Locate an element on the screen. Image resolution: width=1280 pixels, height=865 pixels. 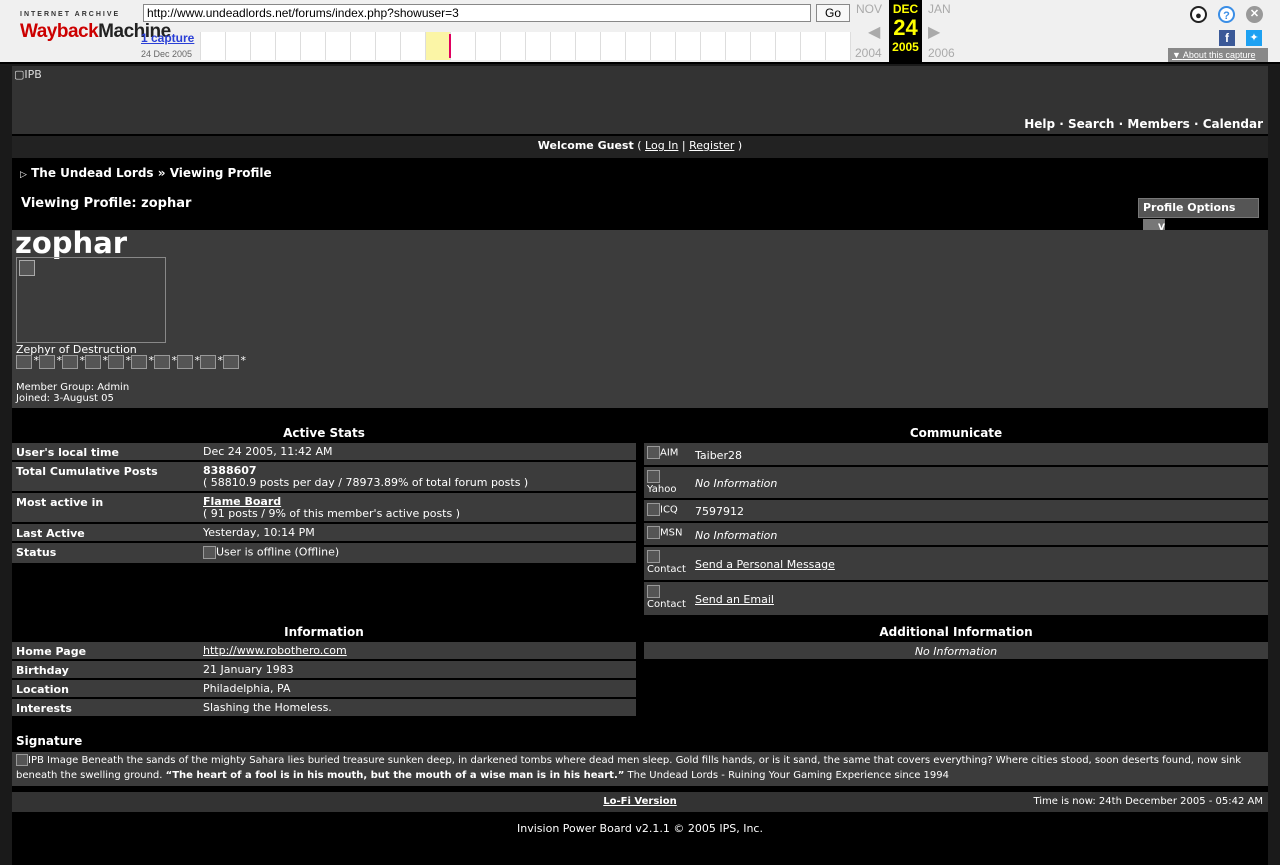
board-logo: ▢IPB is located at coordinates (28, 74).